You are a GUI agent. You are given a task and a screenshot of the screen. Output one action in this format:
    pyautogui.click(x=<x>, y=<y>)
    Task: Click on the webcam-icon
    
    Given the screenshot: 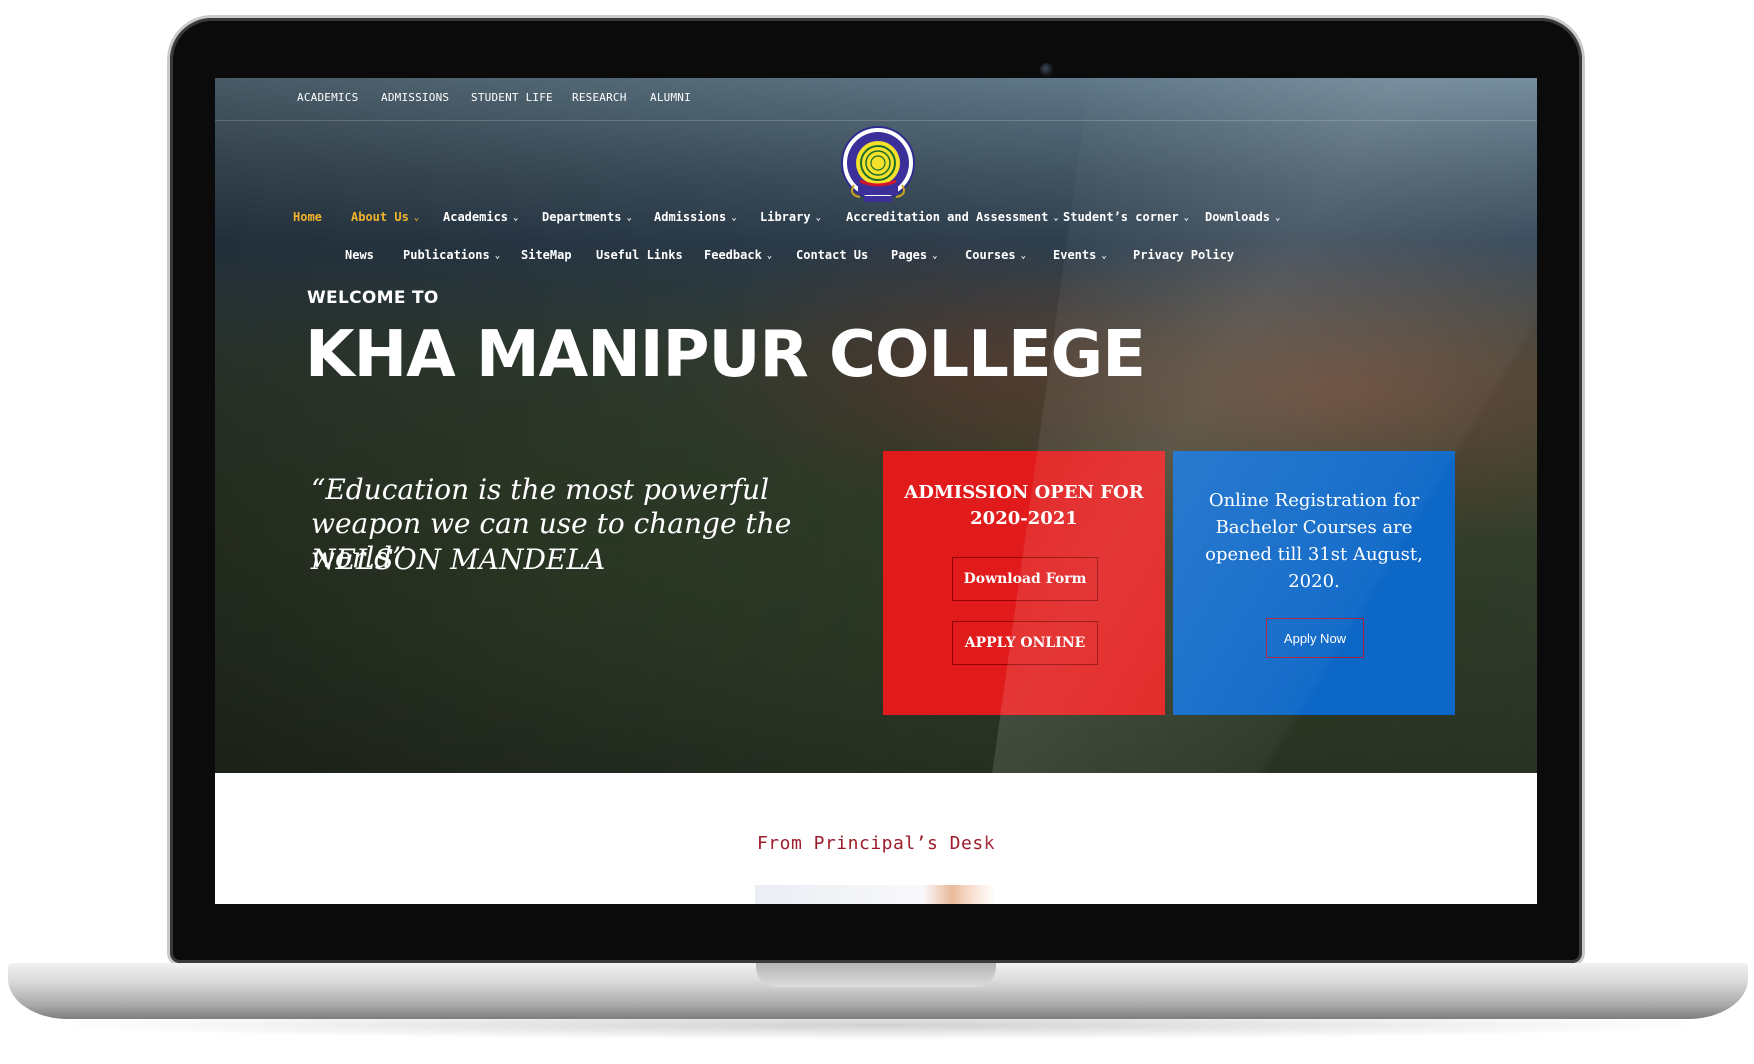 What is the action you would take?
    pyautogui.click(x=1047, y=70)
    